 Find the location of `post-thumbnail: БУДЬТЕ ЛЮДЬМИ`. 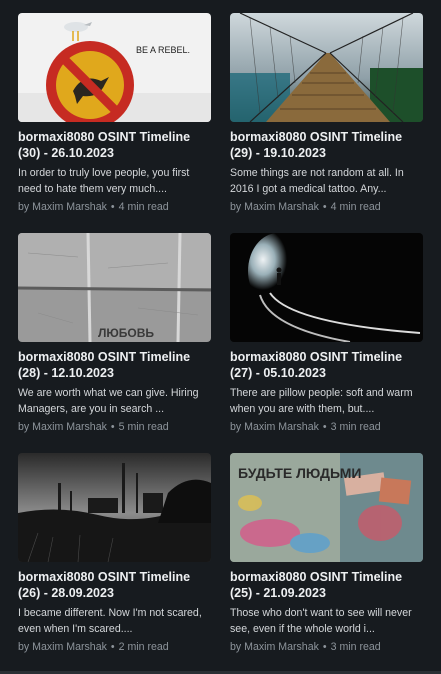

post-thumbnail: БУДЬТЕ ЛЮДЬМИ is located at coordinates (326, 507).